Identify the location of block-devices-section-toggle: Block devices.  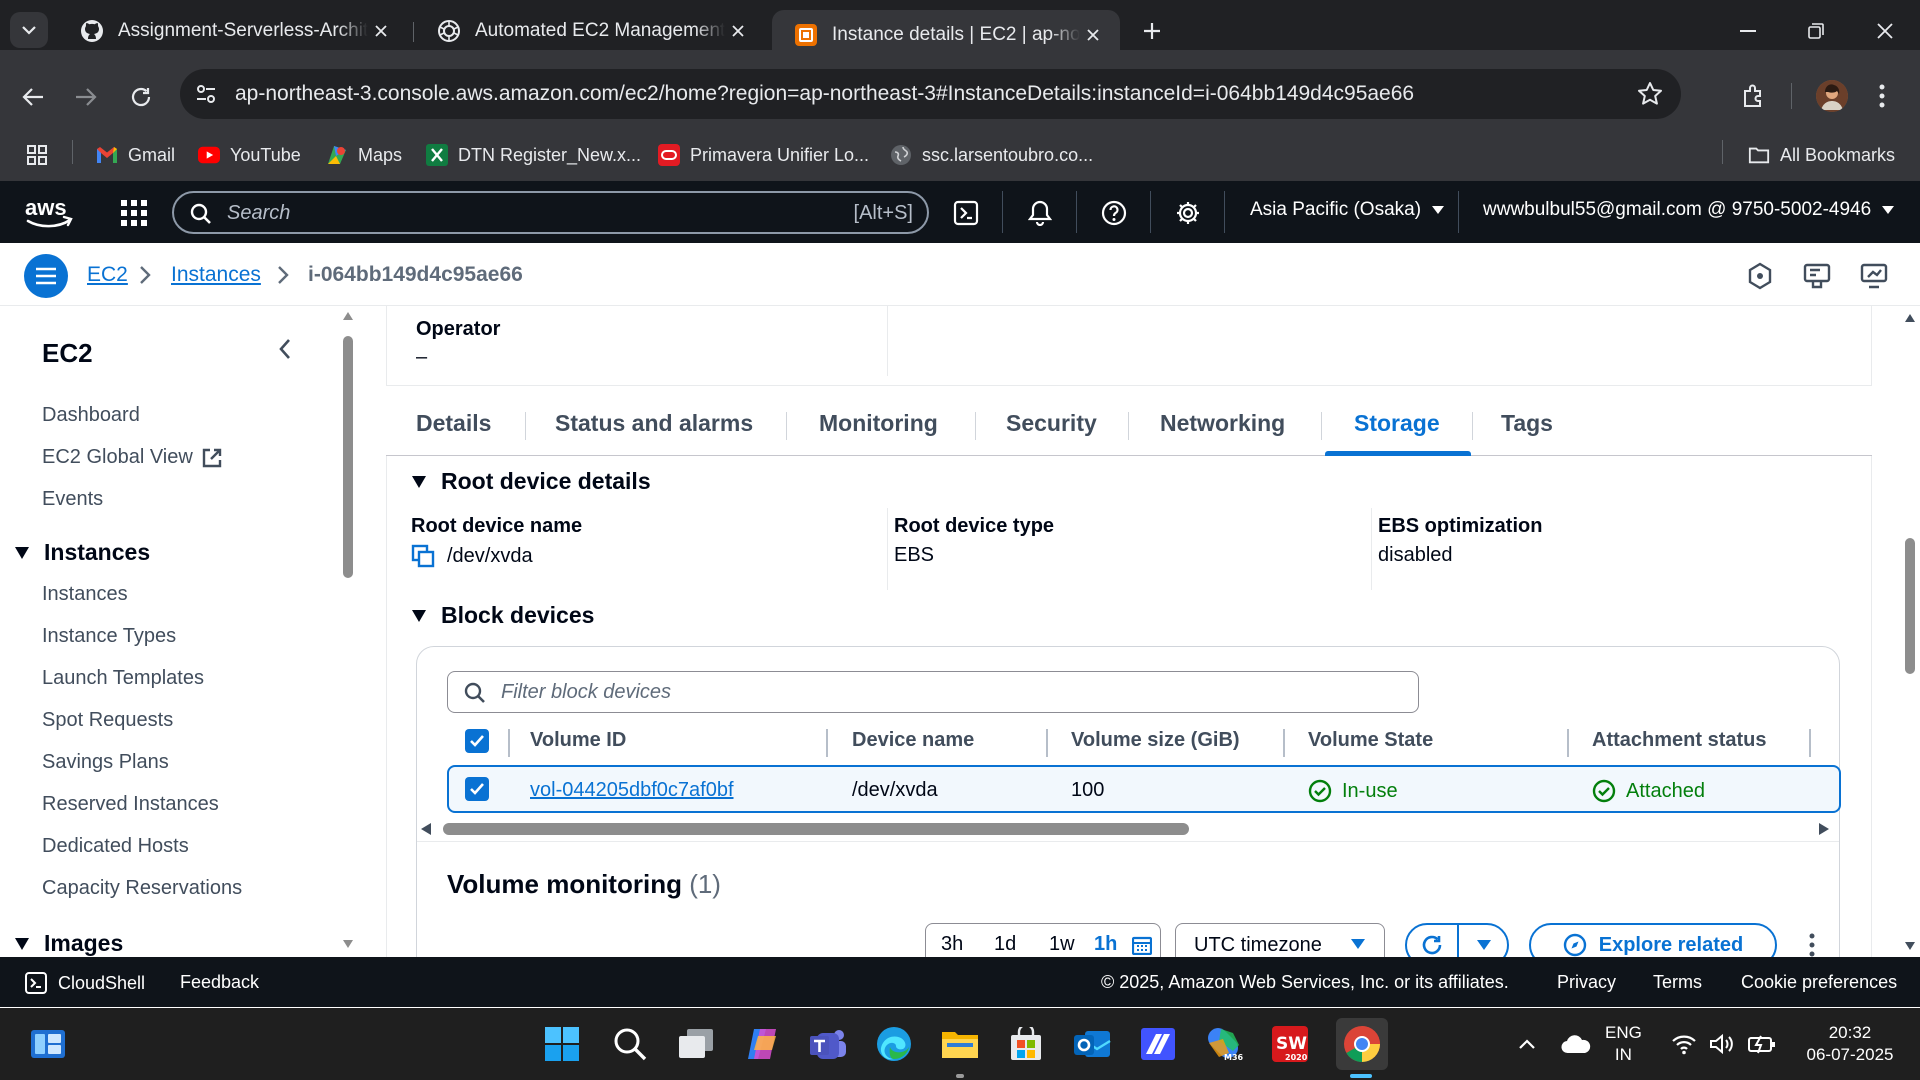
(502, 615).